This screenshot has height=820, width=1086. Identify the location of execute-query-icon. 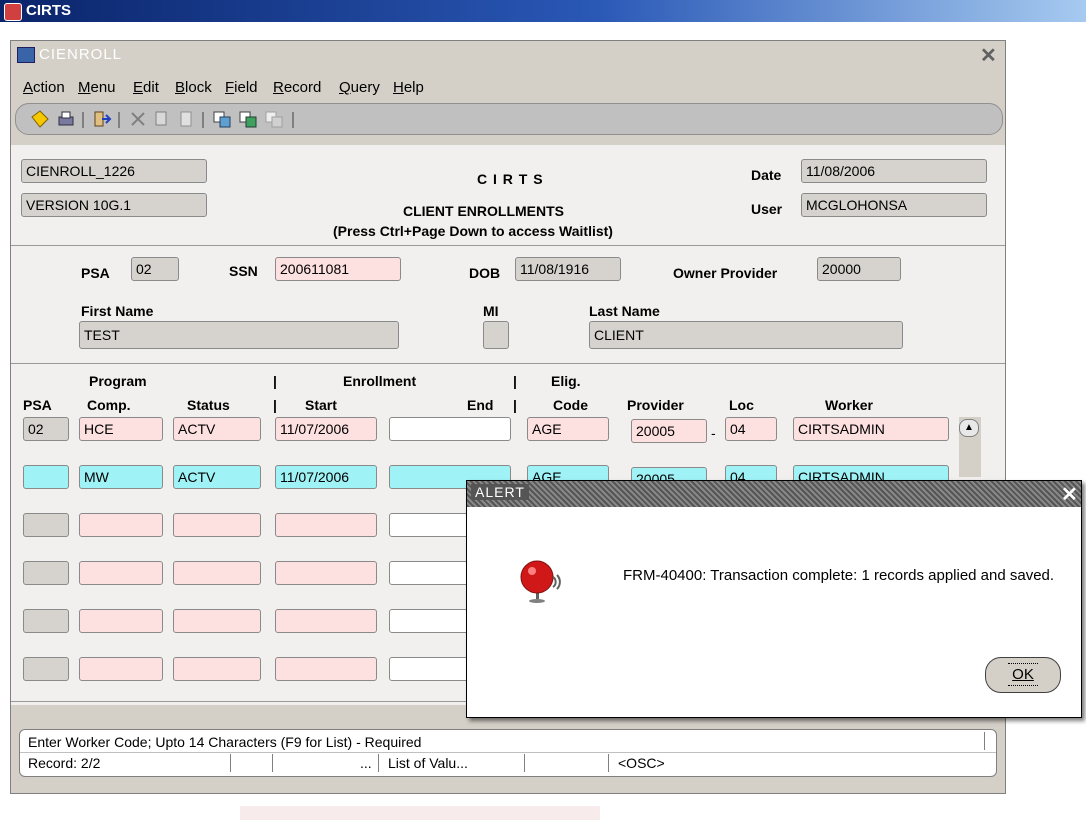
(248, 119).